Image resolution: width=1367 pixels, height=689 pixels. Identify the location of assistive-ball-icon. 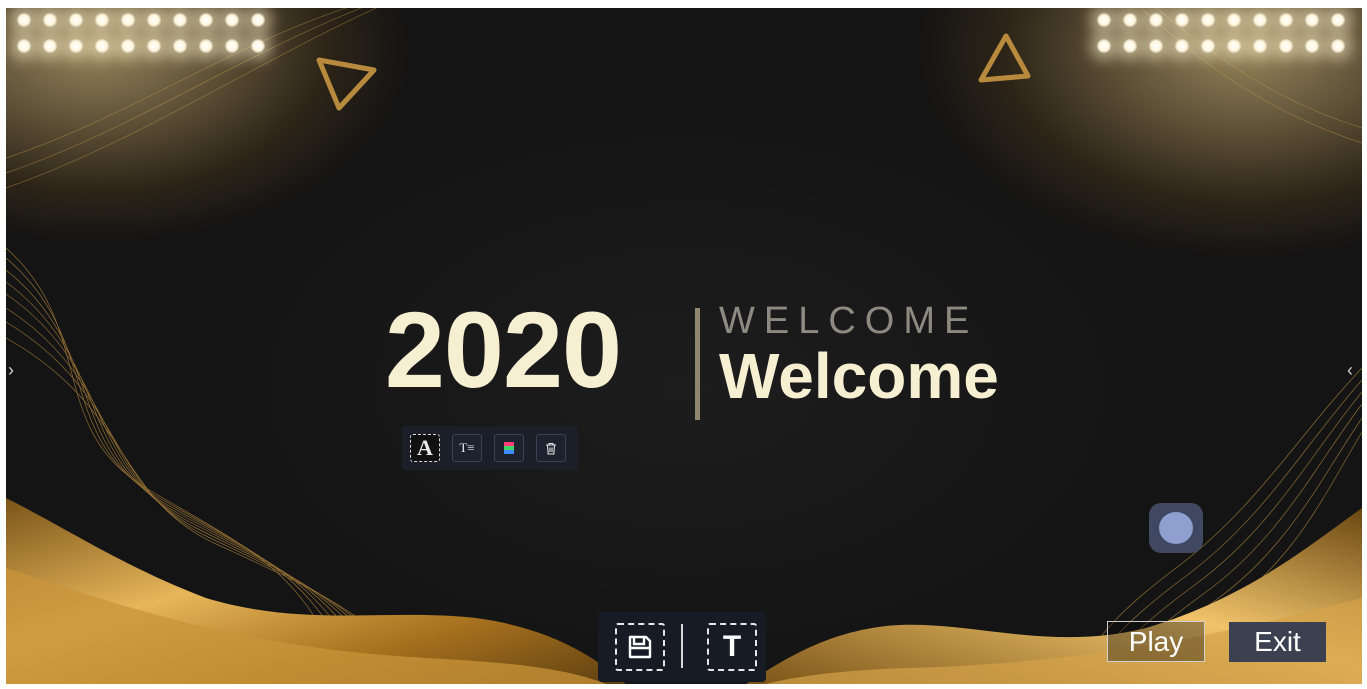
(1176, 528).